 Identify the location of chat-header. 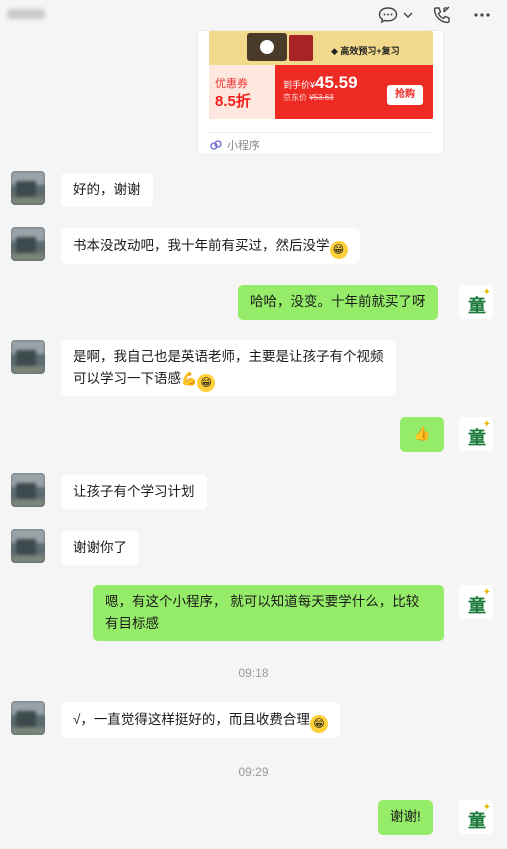
(253, 15).